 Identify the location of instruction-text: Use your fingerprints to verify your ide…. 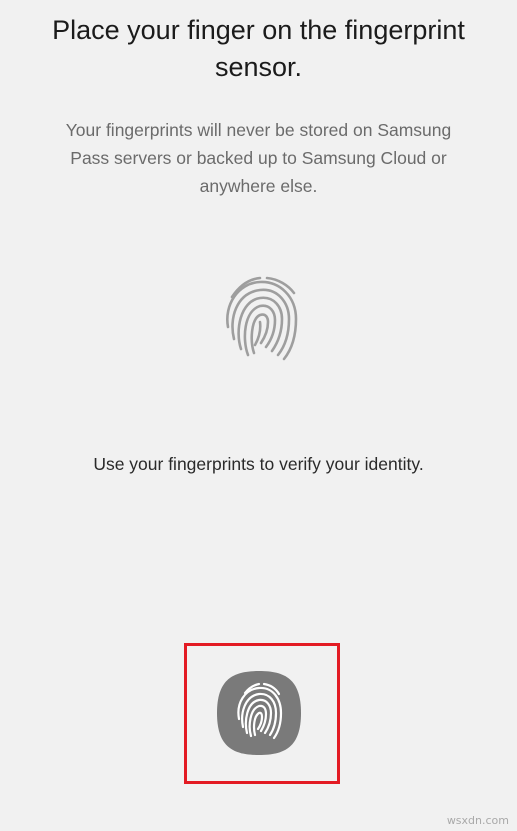
(258, 464).